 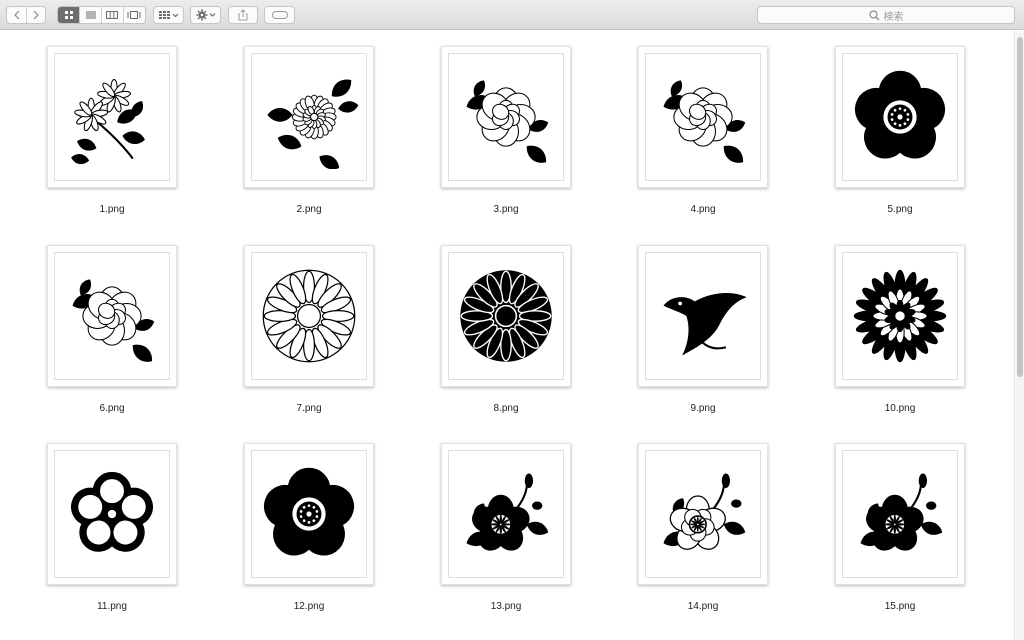 I want to click on list-icon, so click(x=90, y=15).